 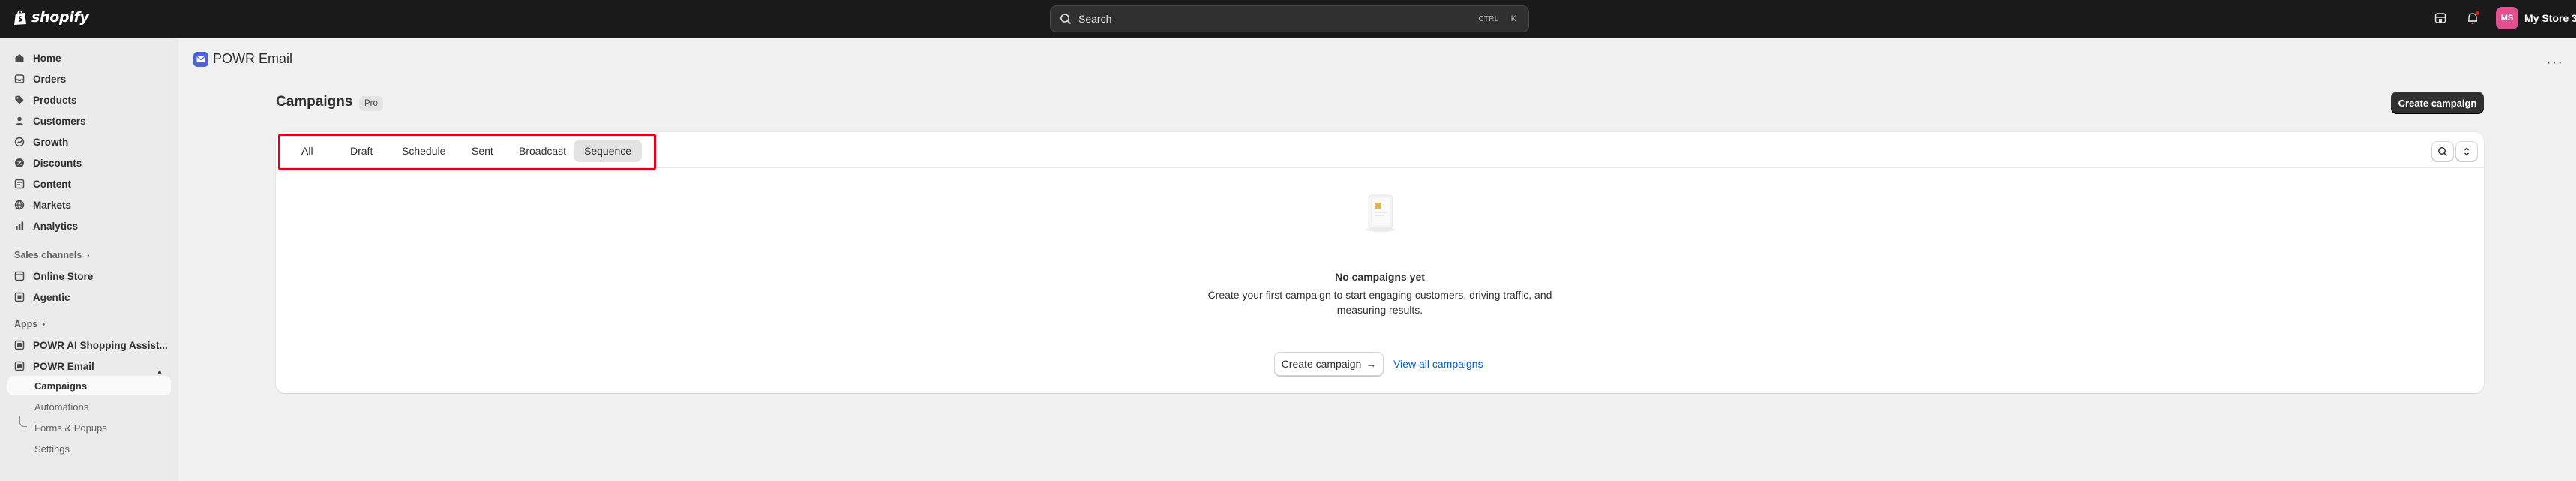 I want to click on tag-icon, so click(x=19, y=100).